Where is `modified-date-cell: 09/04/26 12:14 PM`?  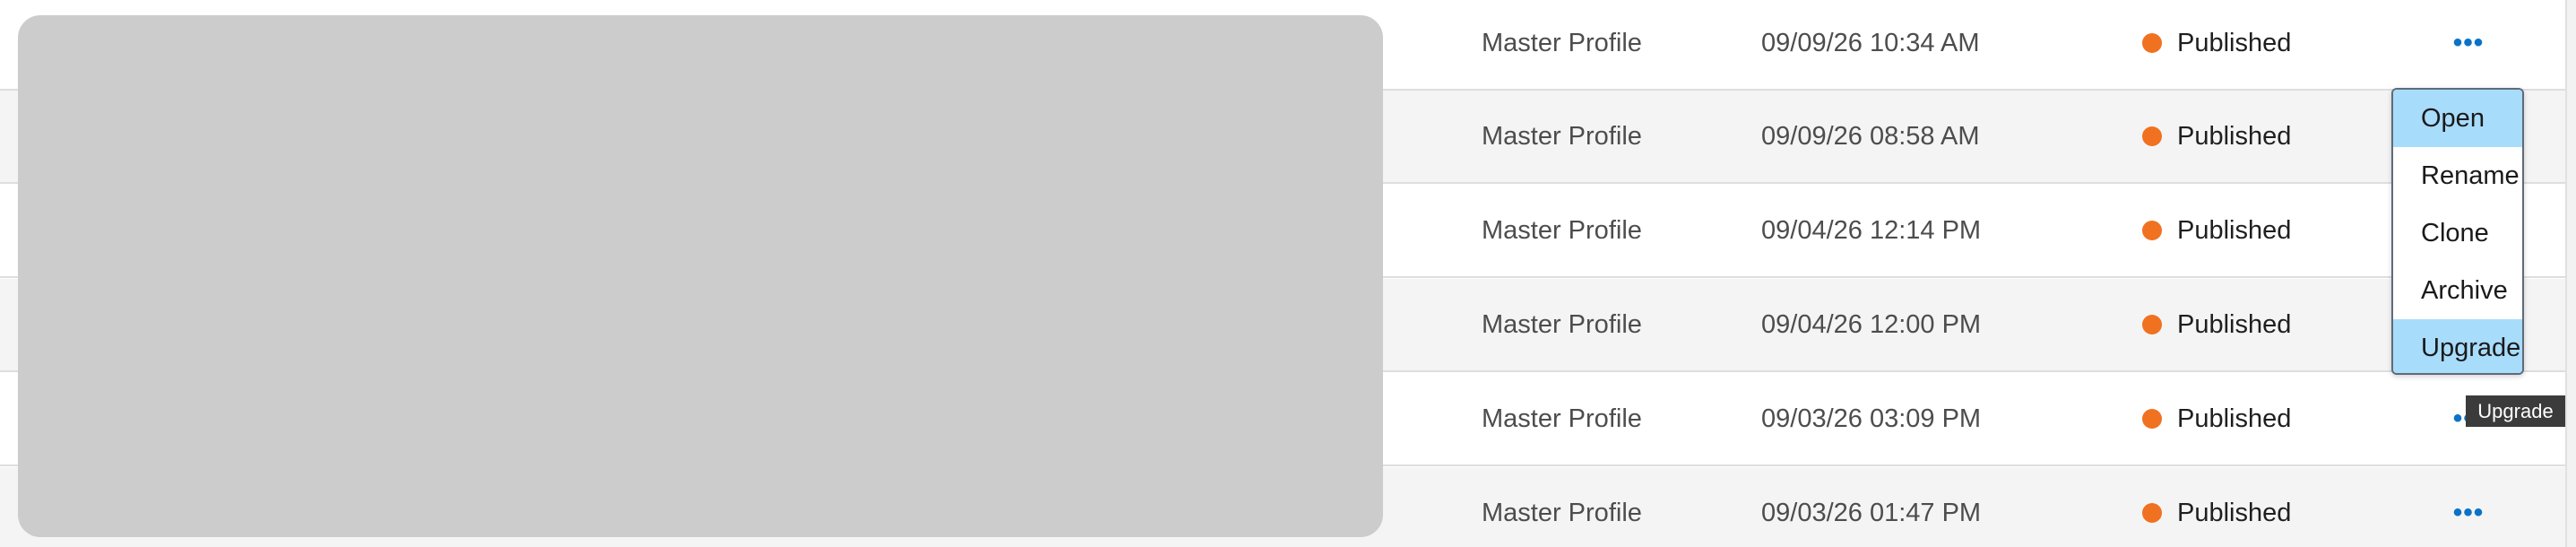
modified-date-cell: 09/04/26 12:14 PM is located at coordinates (1871, 230).